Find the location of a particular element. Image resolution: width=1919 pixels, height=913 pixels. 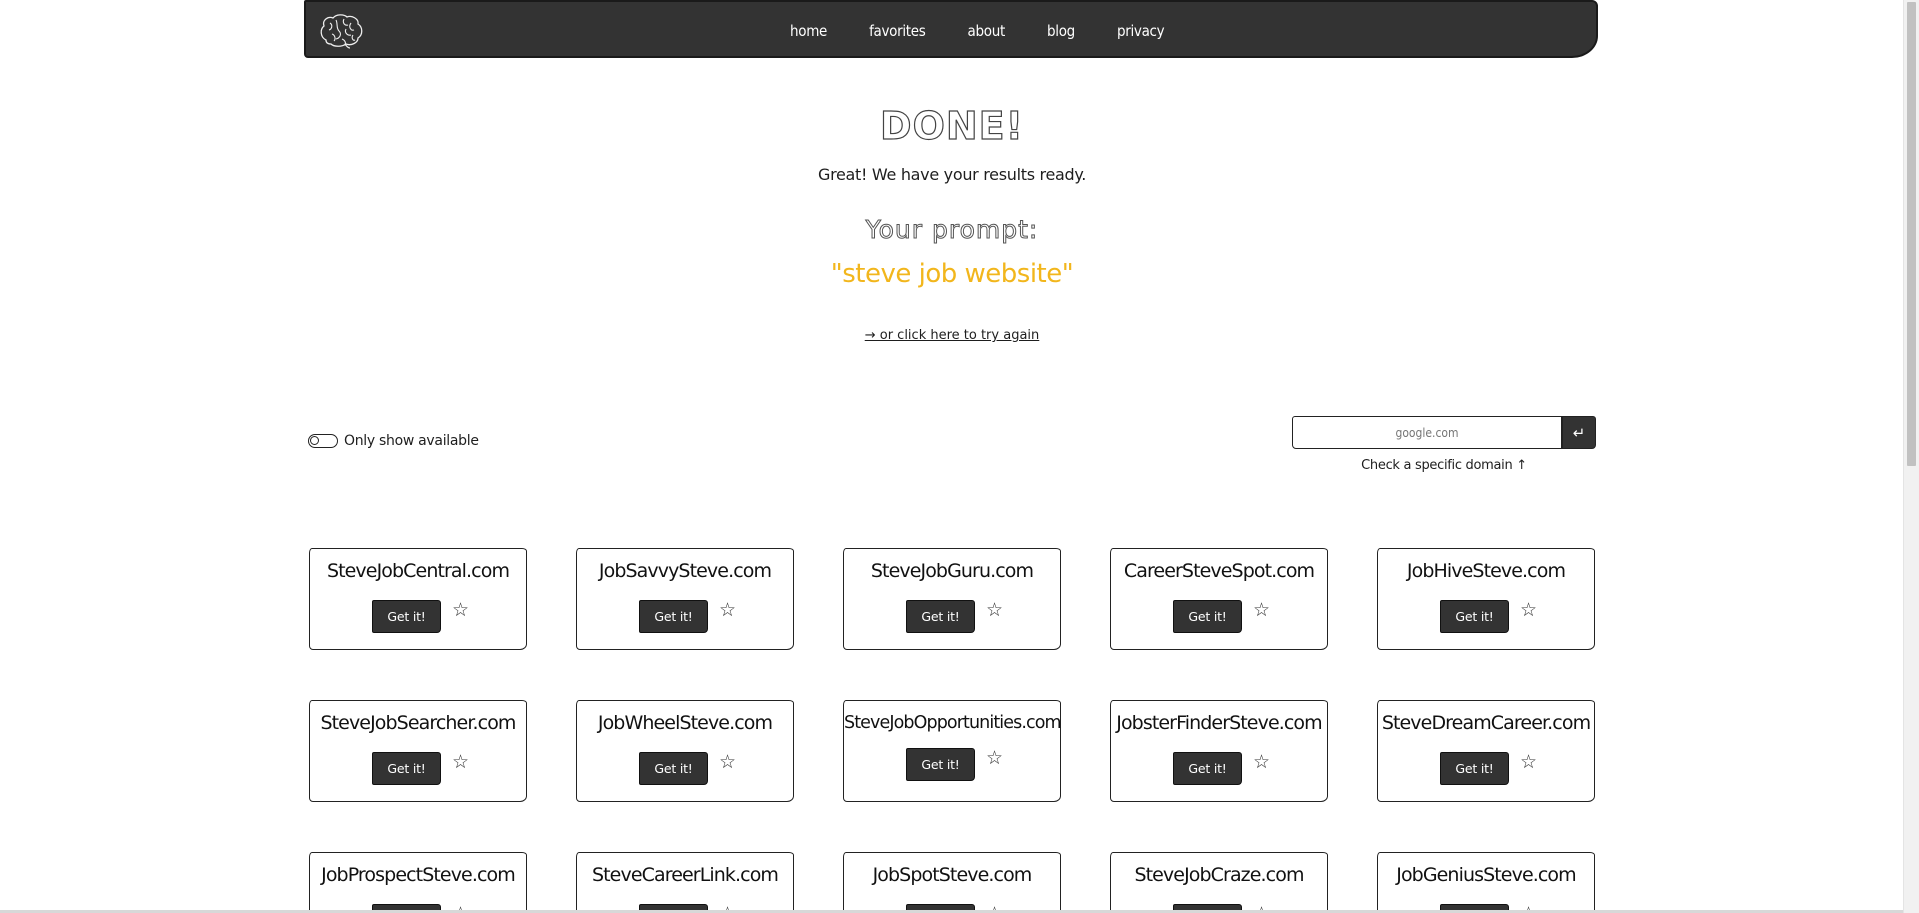

only-available-filter: Only show available is located at coordinates (393, 441).